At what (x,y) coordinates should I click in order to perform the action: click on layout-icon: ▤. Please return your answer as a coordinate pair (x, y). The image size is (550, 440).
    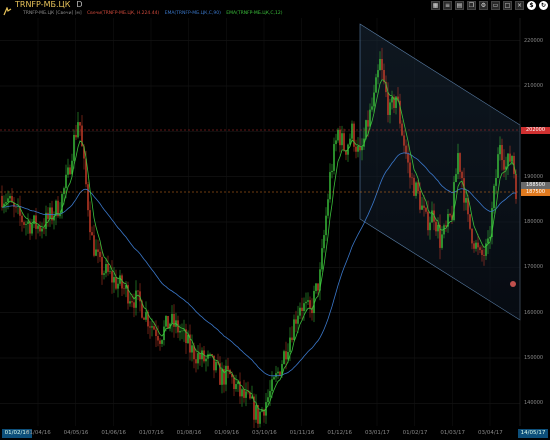
    Looking at the image, I should click on (459, 5).